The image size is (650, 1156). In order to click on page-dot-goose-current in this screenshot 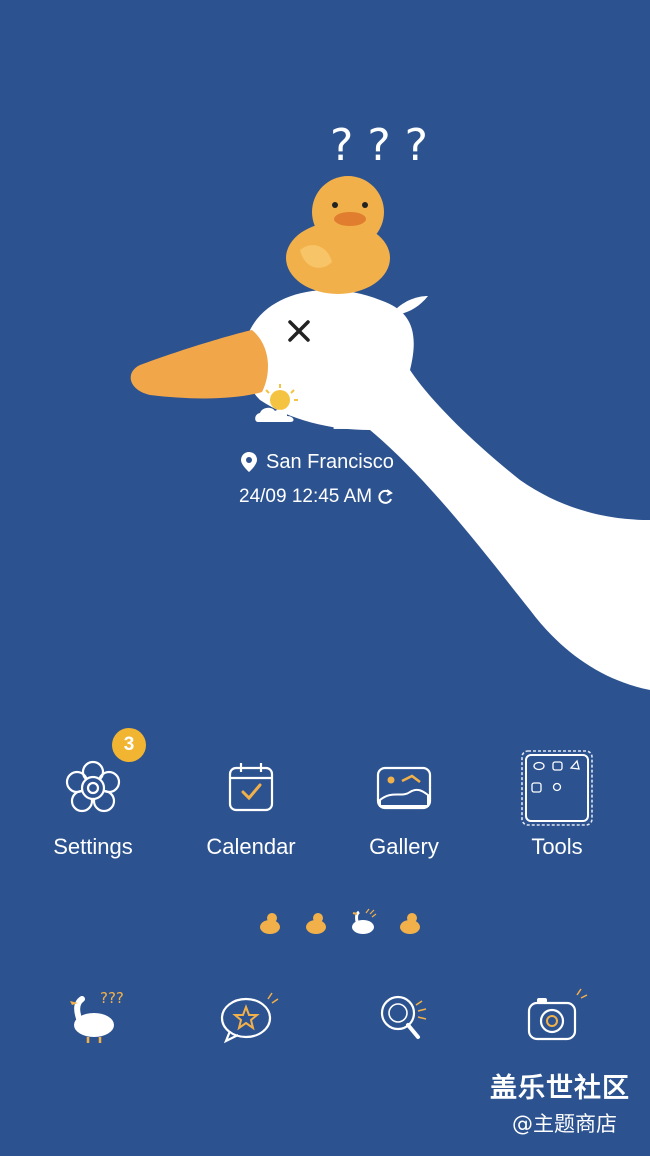, I will do `click(364, 921)`.